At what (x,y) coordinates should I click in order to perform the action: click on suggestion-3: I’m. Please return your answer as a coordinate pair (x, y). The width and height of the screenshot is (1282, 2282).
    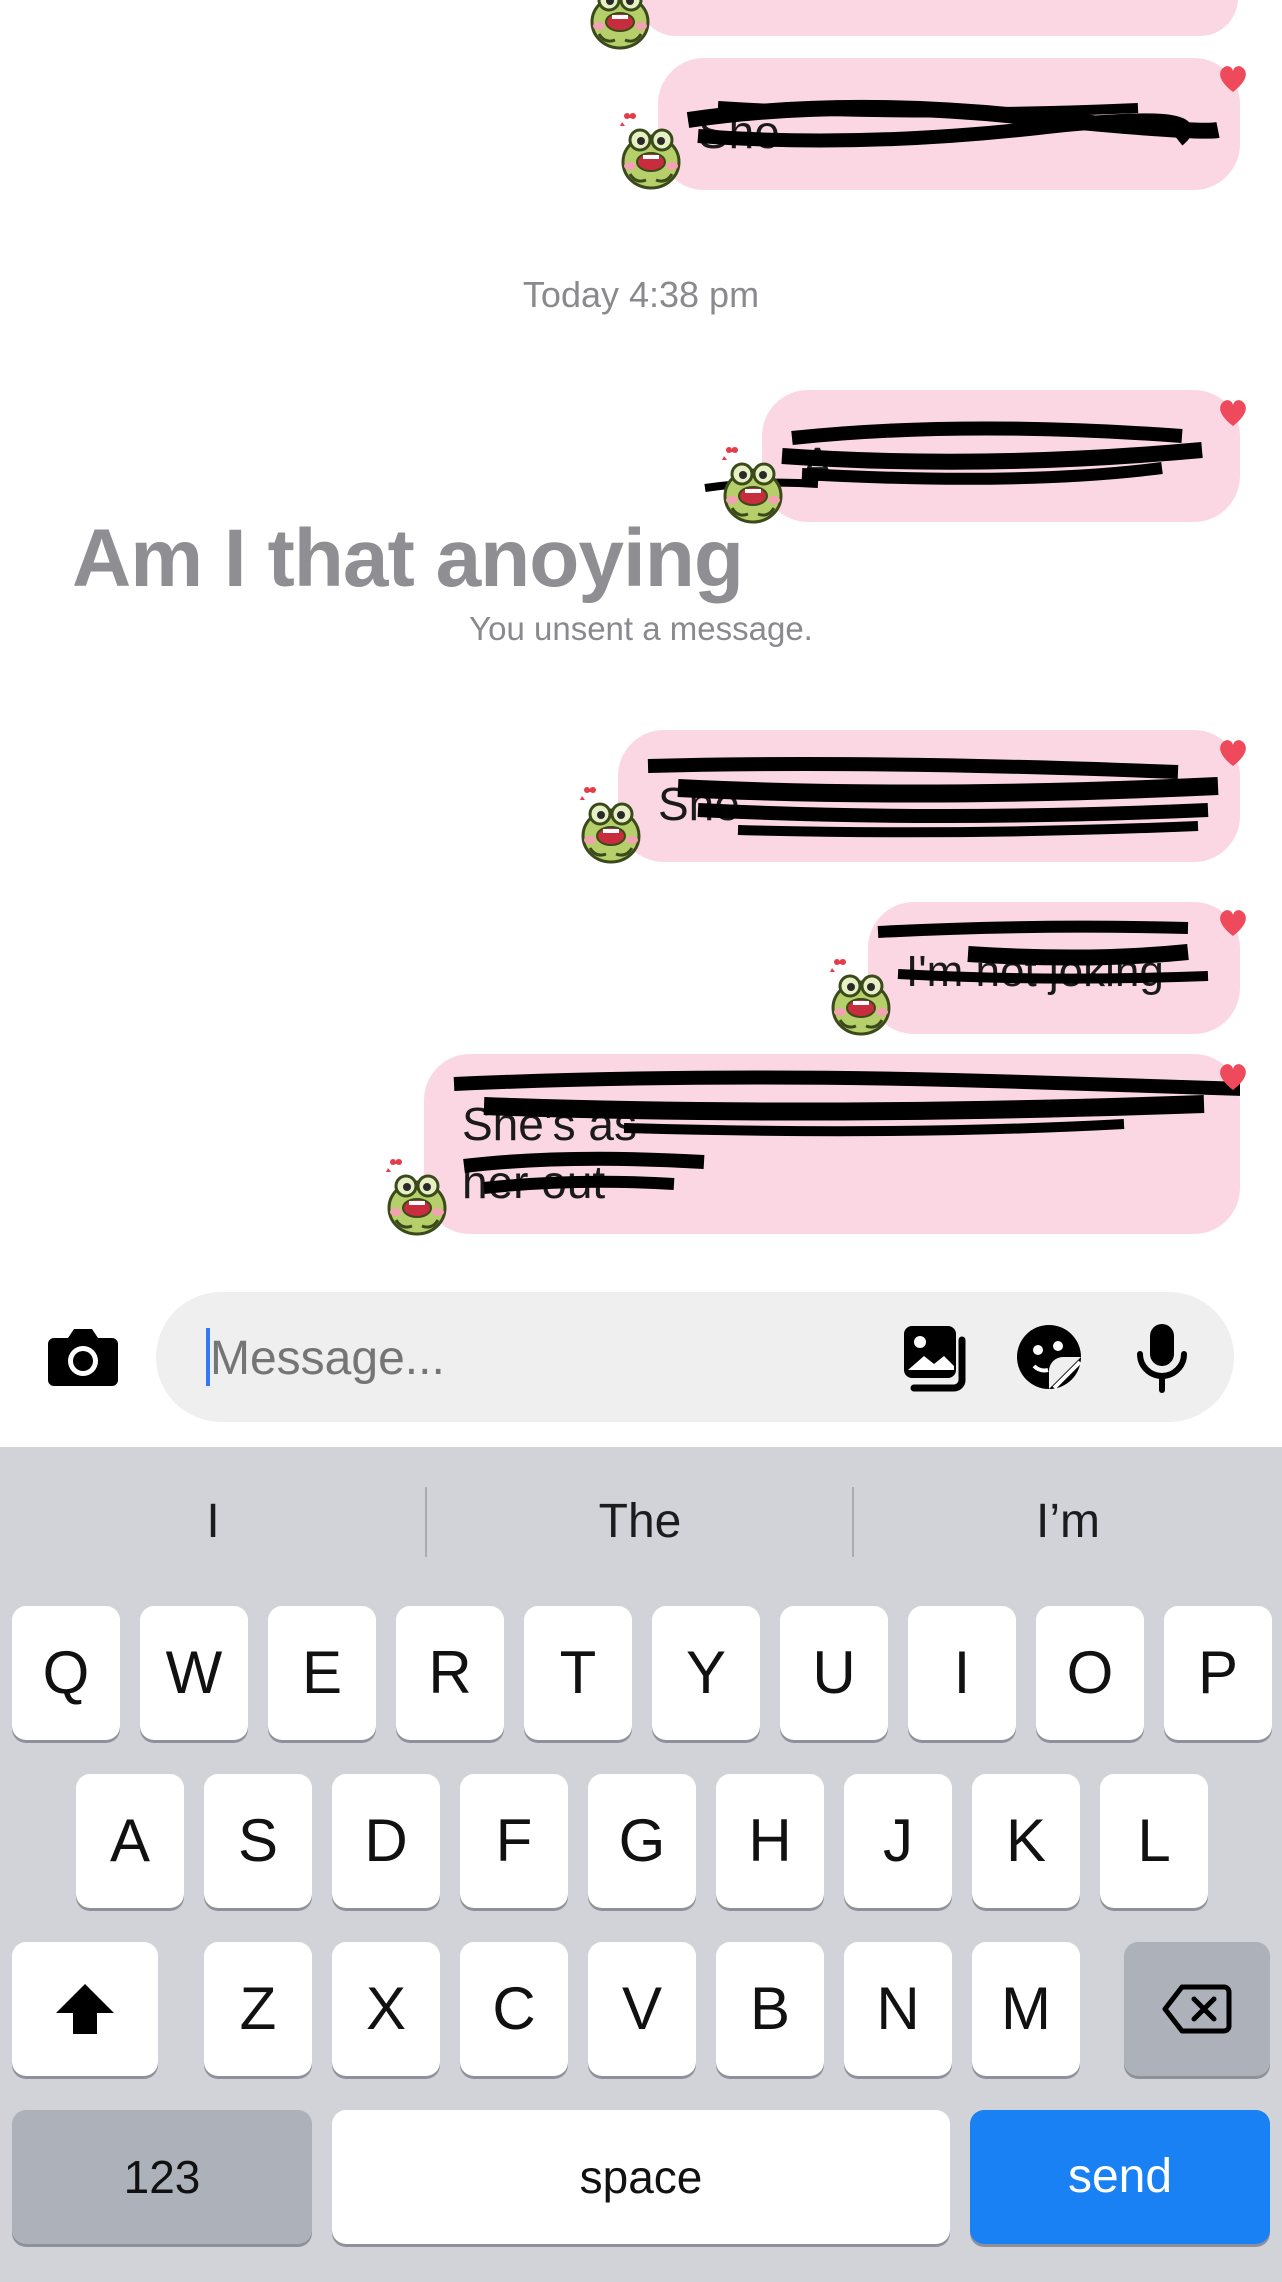
    Looking at the image, I should click on (1068, 1522).